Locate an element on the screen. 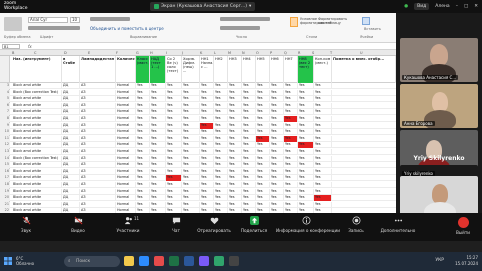 The image size is (482, 271). column-header-n: N is located at coordinates (243, 53).